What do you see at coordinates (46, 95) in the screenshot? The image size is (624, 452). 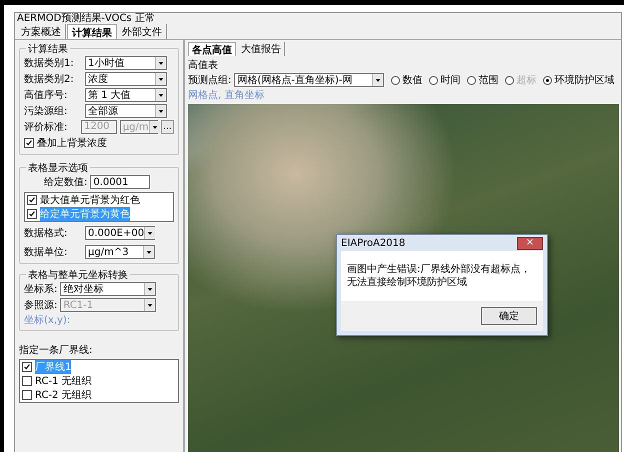 I see `field-label: 高值序号:` at bounding box center [46, 95].